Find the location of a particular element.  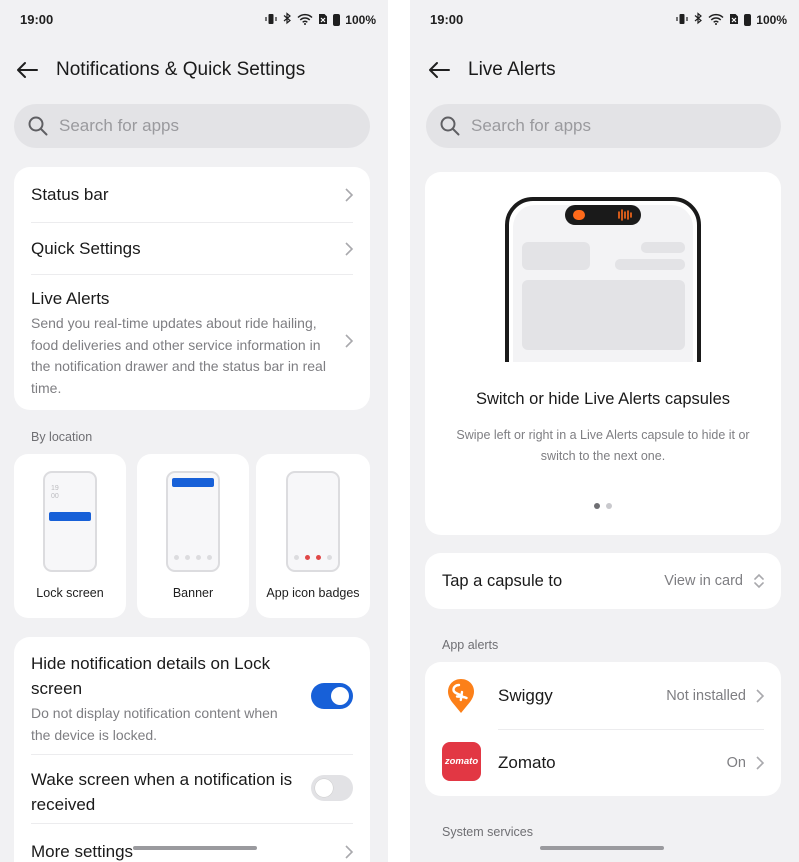

page-title: Live Alerts is located at coordinates (512, 69).